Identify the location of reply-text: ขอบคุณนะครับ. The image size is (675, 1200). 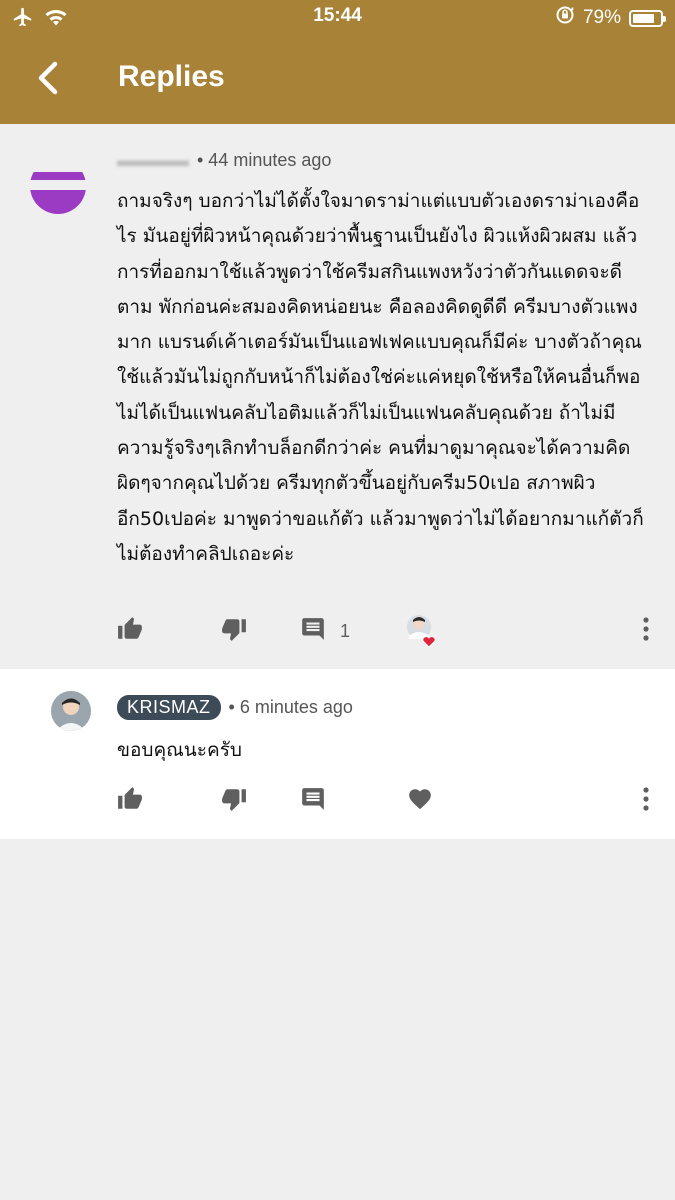
(179, 750).